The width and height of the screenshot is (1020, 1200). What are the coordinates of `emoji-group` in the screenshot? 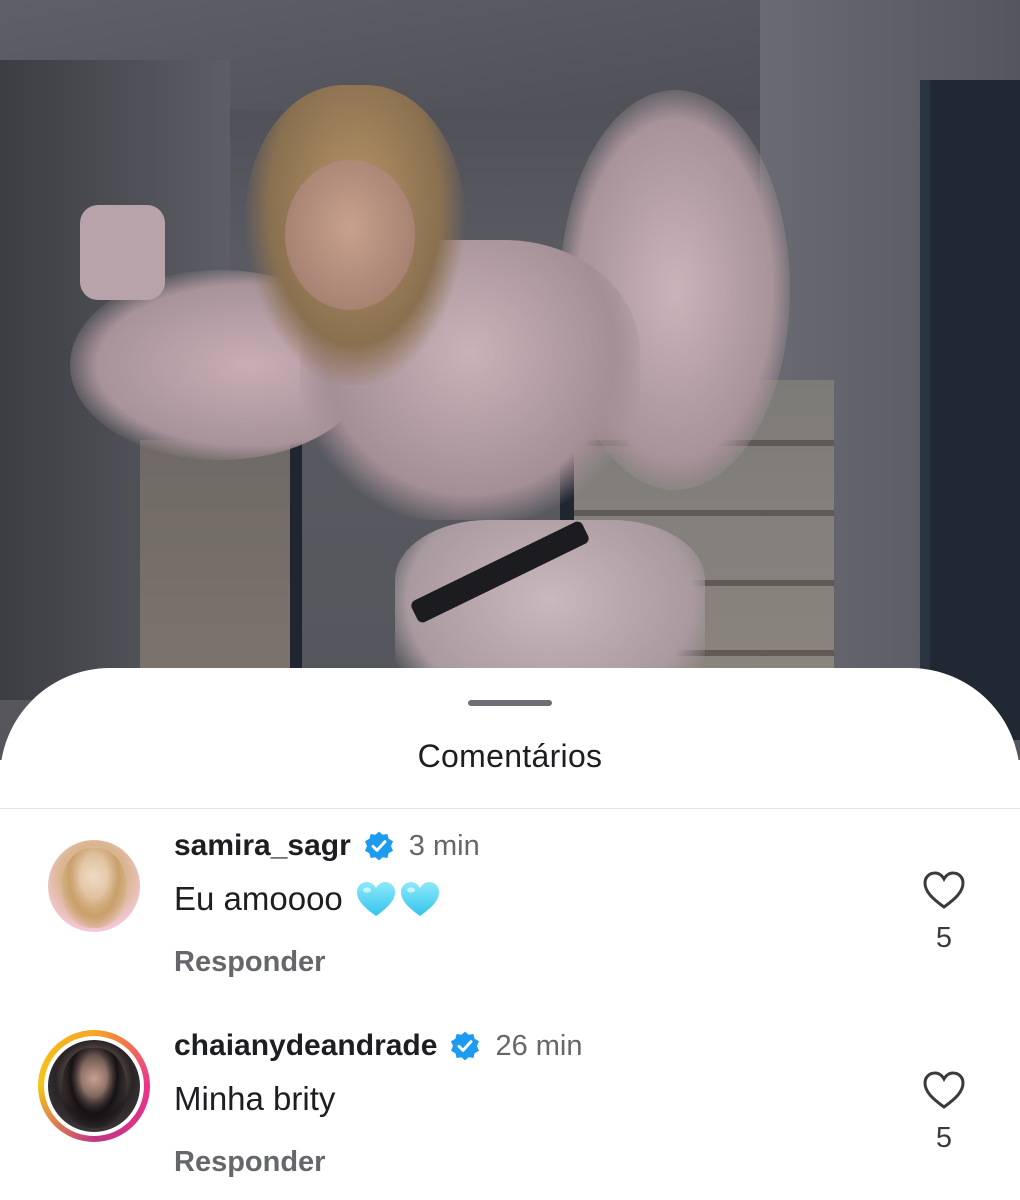 It's located at (398, 899).